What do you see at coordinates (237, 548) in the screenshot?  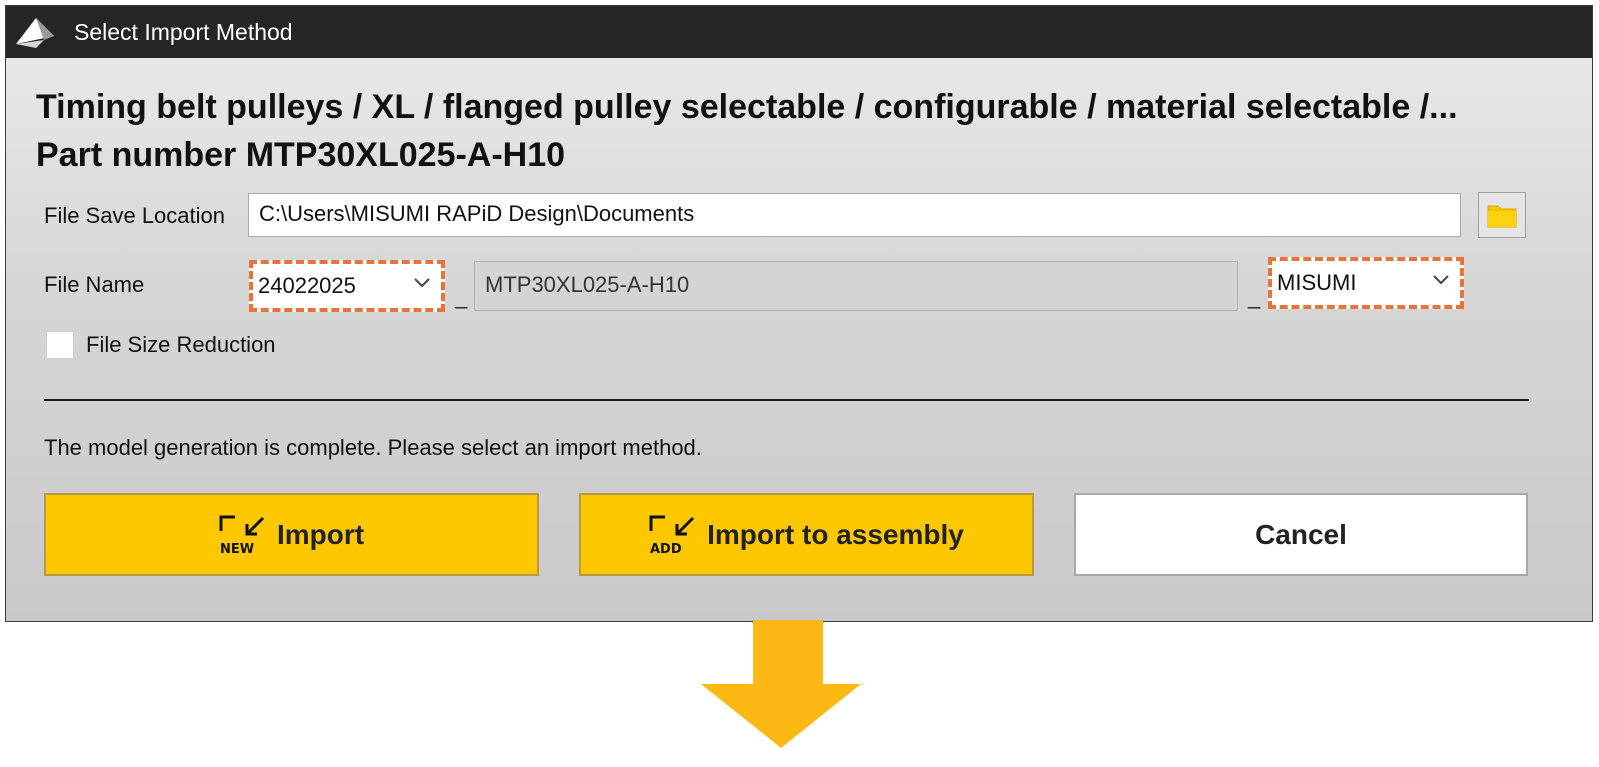 I see `import-new-icon-text: NEW` at bounding box center [237, 548].